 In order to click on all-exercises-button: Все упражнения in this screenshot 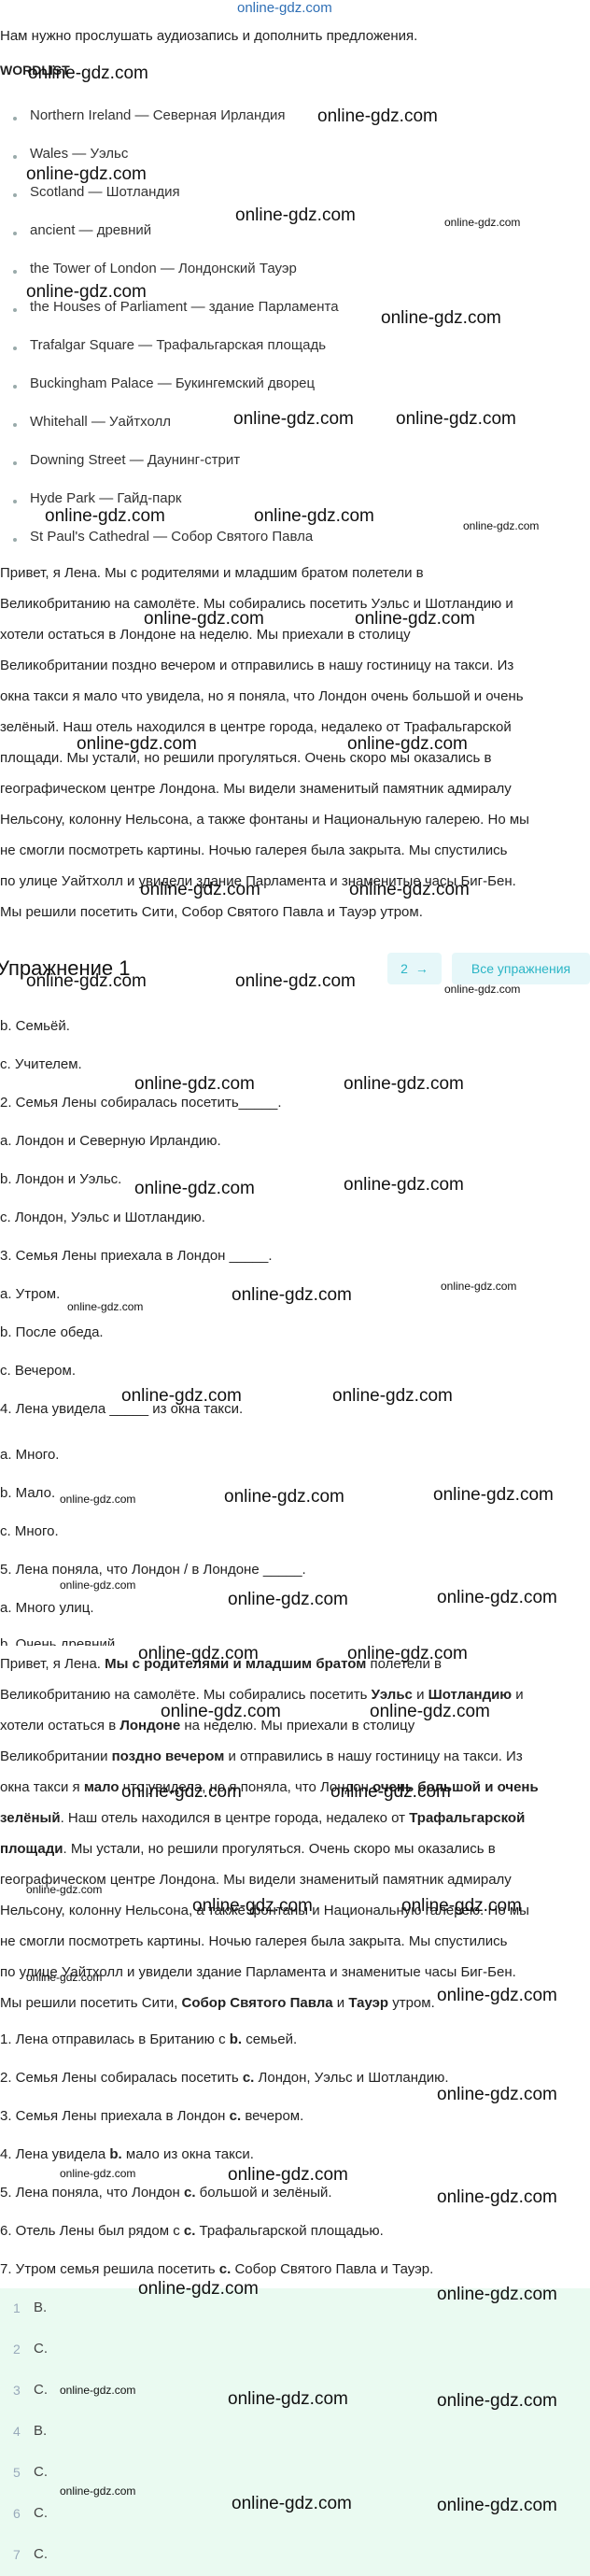, I will do `click(521, 968)`.